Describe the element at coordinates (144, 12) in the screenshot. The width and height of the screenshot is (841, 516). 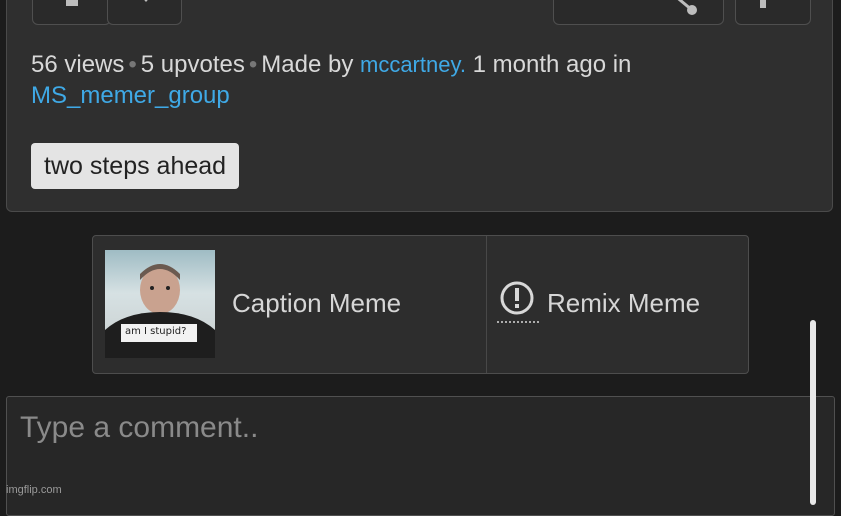
I see `downvote-button` at that location.